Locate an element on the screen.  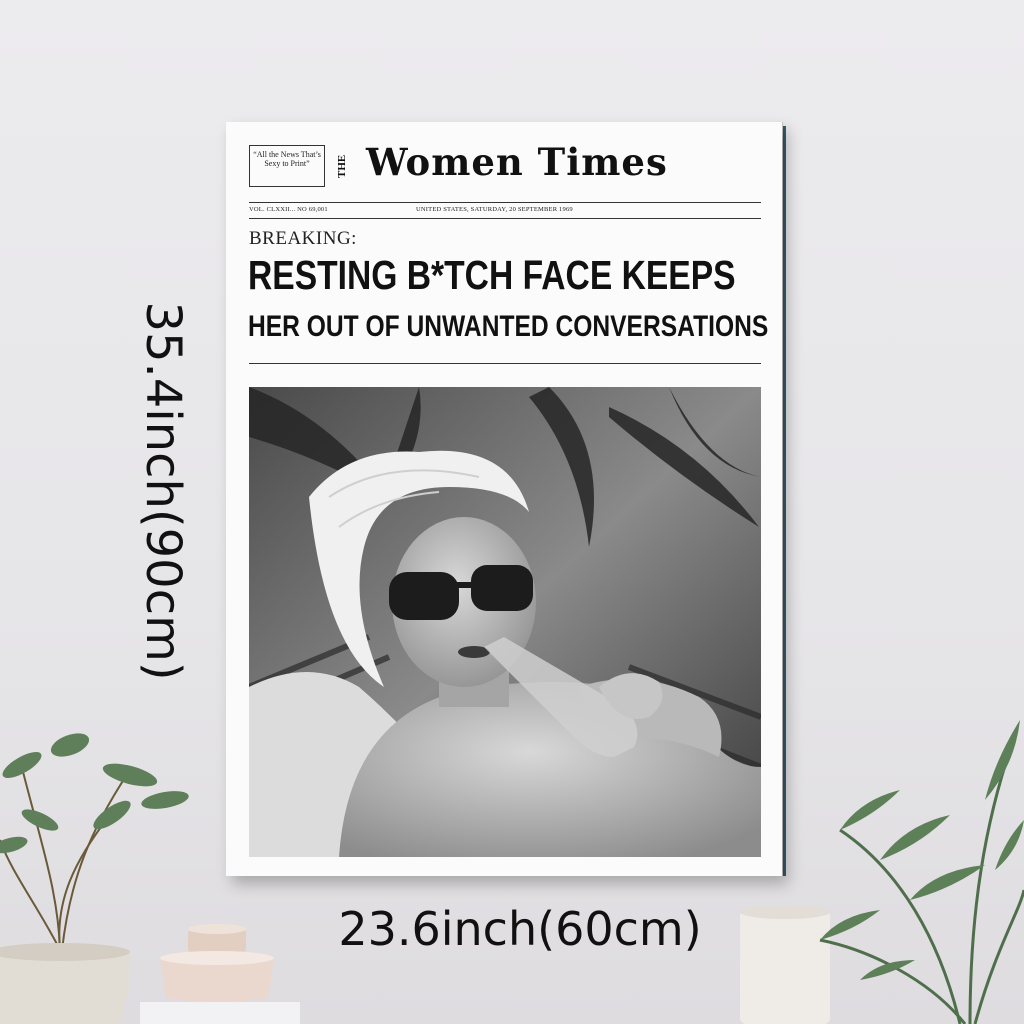
masthead-rule-top is located at coordinates (505, 202).